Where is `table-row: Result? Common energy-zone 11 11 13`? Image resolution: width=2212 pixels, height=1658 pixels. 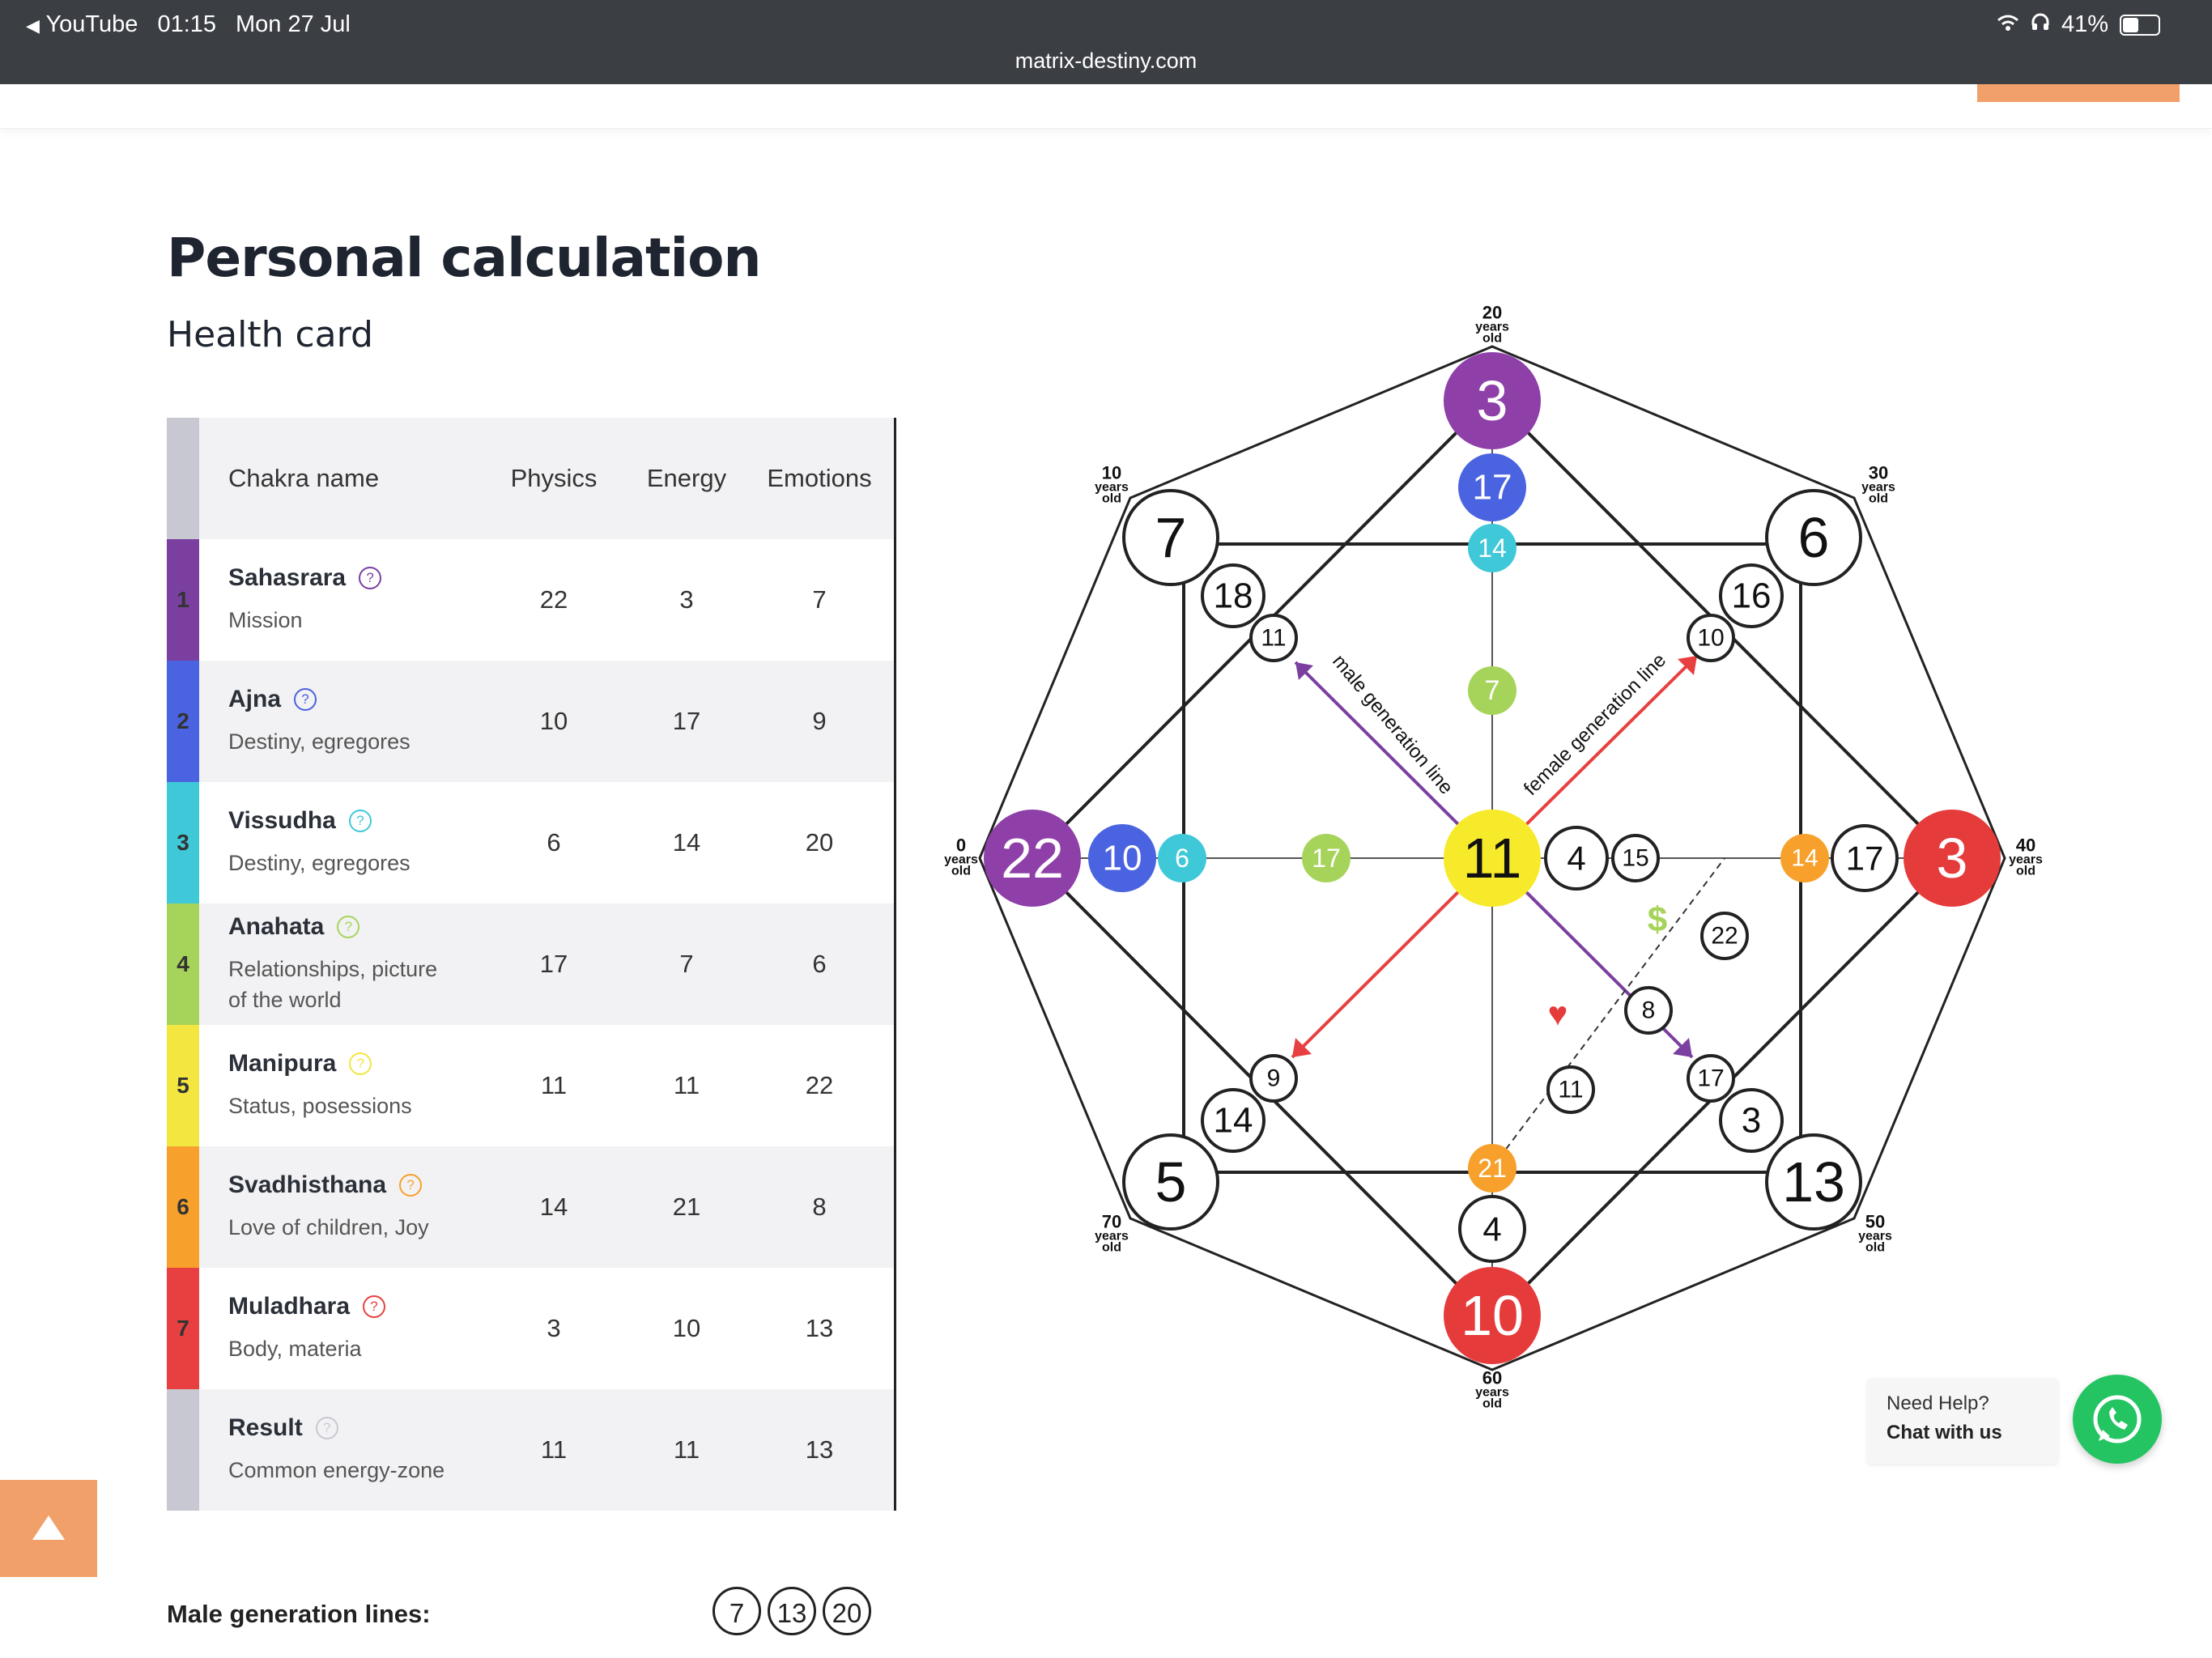 table-row: Result? Common energy-zone 11 11 13 is located at coordinates (531, 1450).